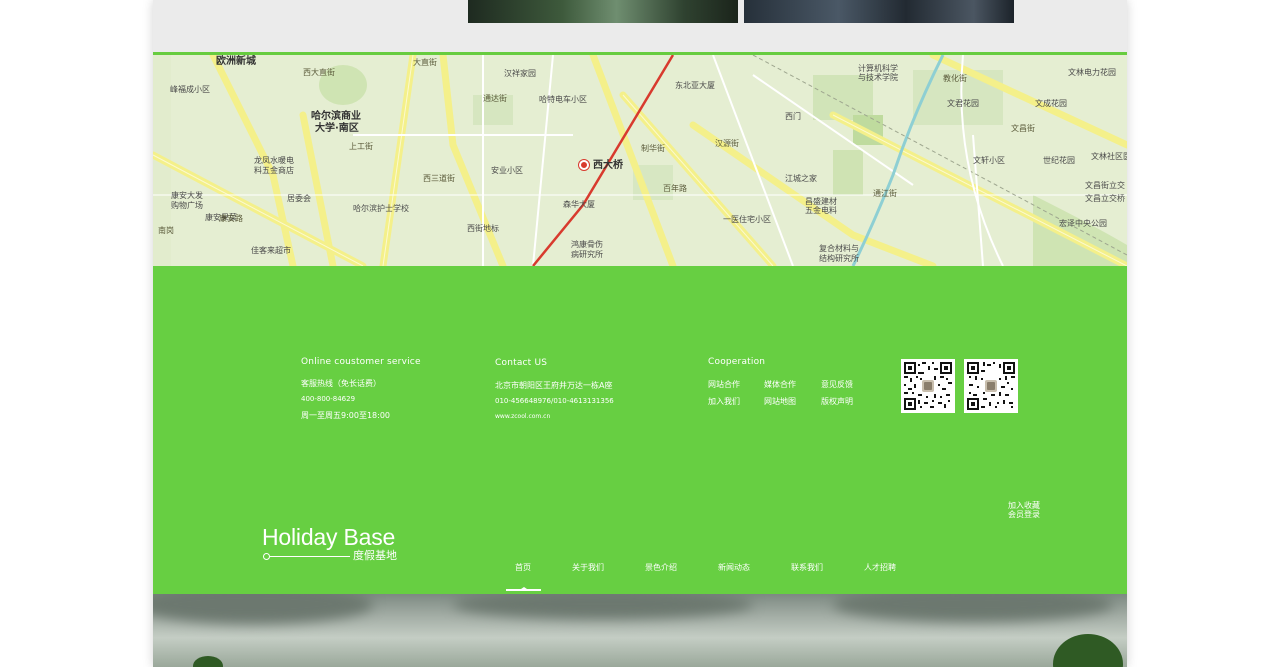 Image resolution: width=1280 pixels, height=667 pixels. I want to click on map-label-wenlin-li: 文林社区医, so click(1109, 156).